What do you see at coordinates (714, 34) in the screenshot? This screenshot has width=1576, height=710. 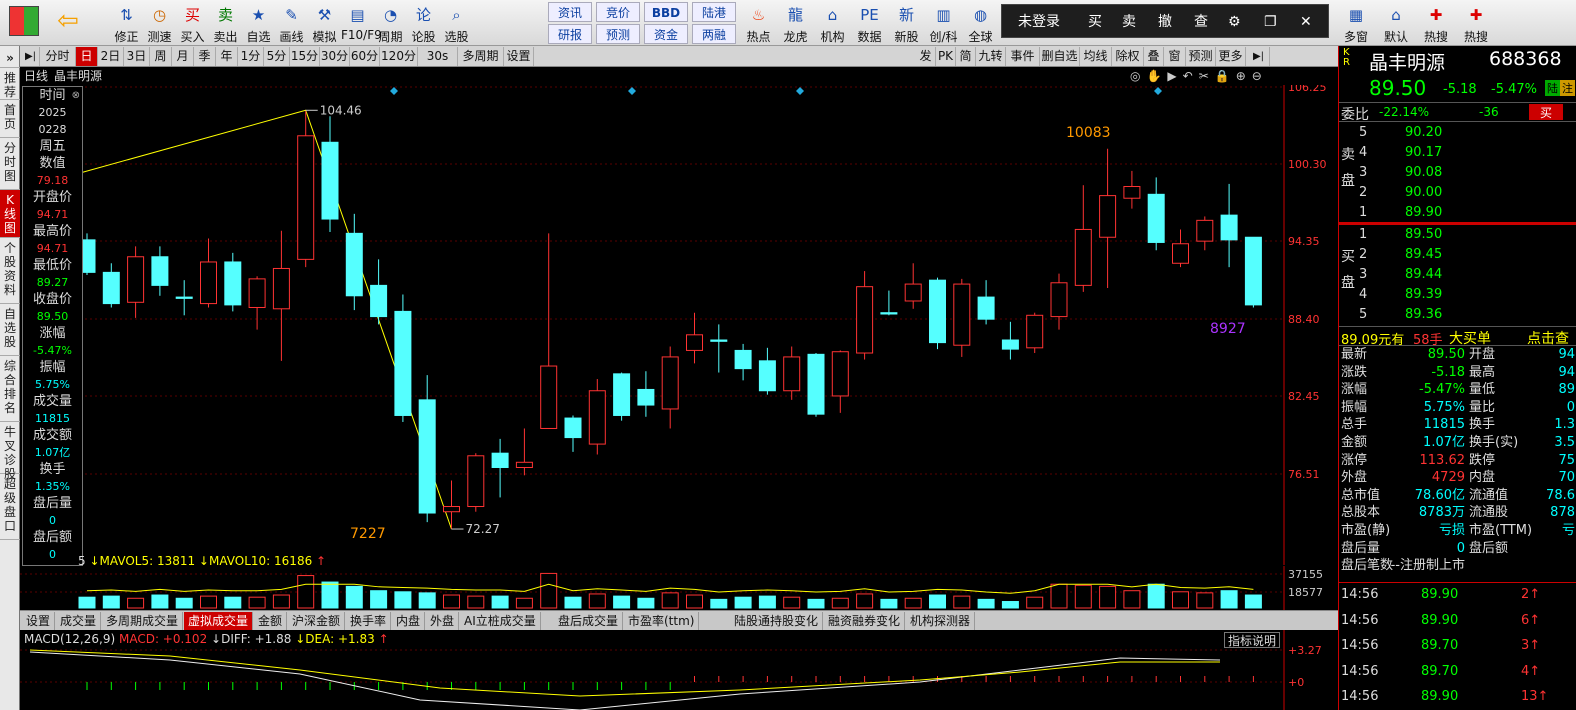 I see `info-btn-7: 两融` at bounding box center [714, 34].